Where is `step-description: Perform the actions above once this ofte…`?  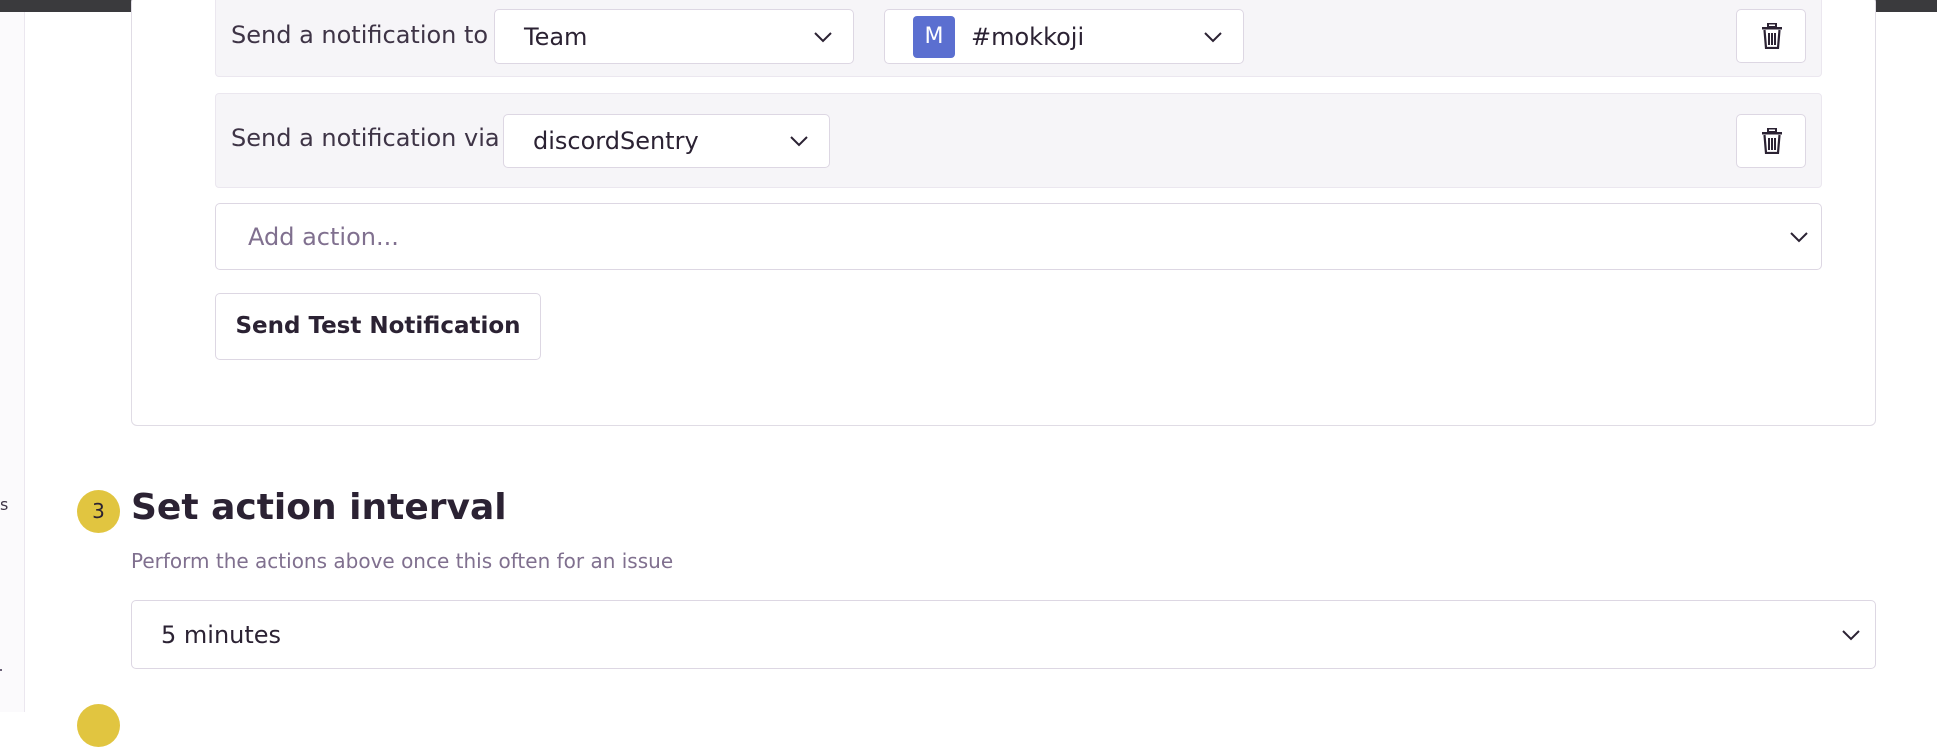
step-description: Perform the actions above once this ofte… is located at coordinates (402, 561).